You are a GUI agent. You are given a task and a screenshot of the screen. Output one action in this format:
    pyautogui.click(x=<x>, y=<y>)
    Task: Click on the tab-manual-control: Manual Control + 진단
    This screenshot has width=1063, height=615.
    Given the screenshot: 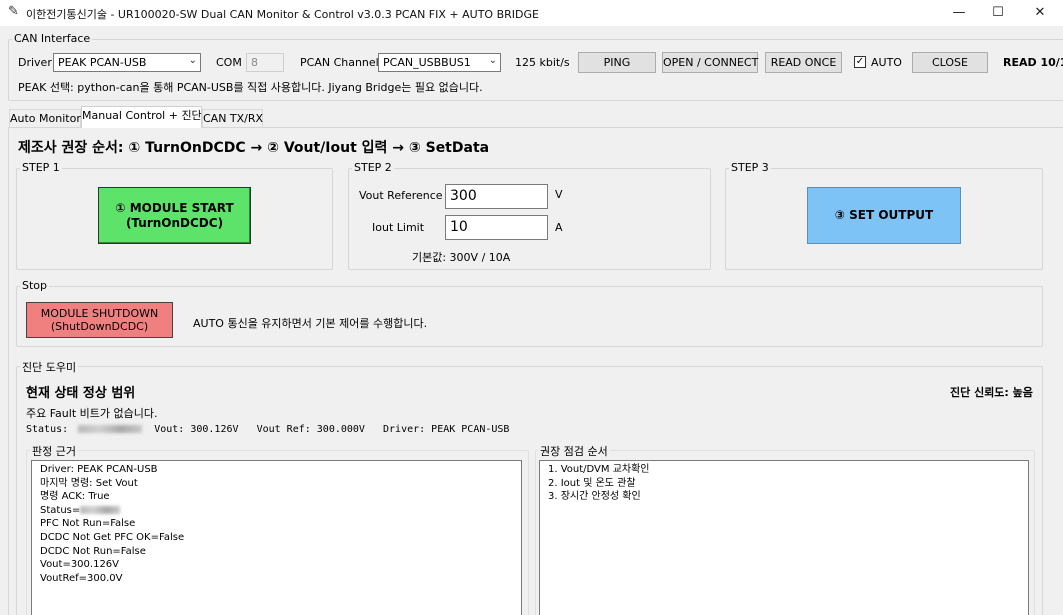 What is the action you would take?
    pyautogui.click(x=141, y=117)
    